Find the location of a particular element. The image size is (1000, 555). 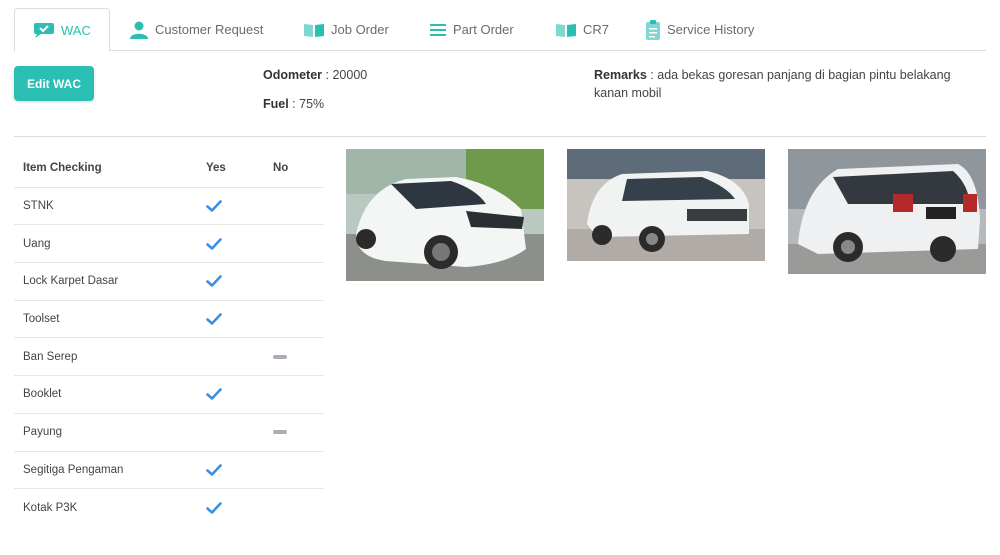

table-row: Payung is located at coordinates (169, 433).